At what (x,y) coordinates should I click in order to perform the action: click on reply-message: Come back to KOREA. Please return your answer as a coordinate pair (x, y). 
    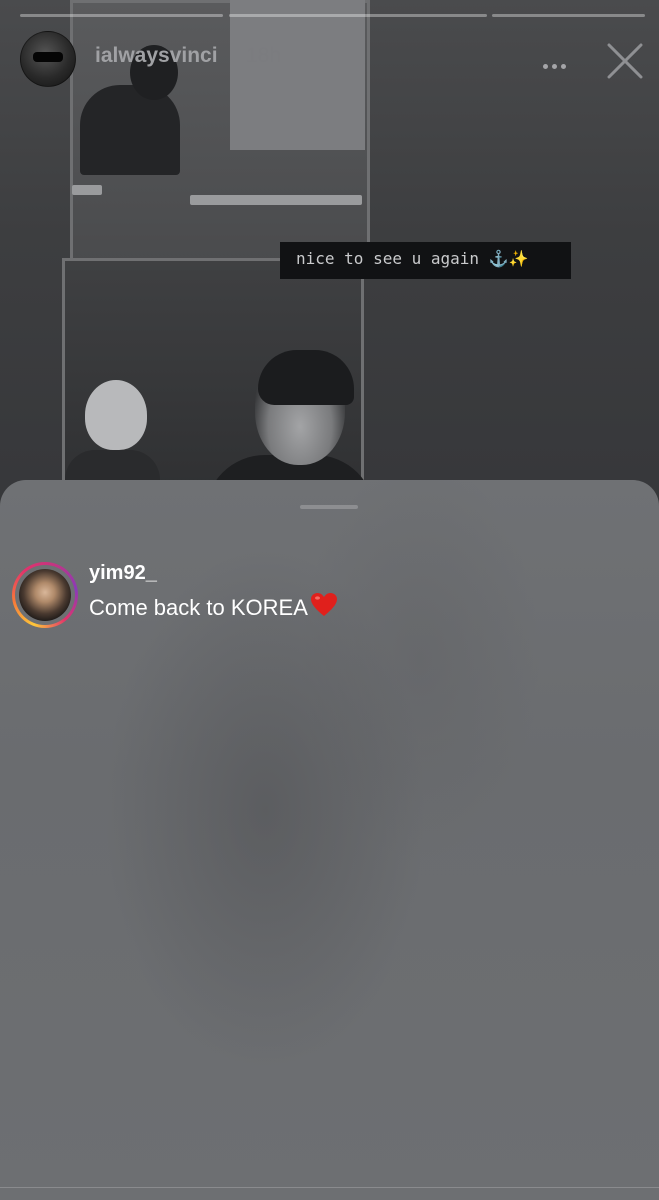
    Looking at the image, I should click on (198, 607).